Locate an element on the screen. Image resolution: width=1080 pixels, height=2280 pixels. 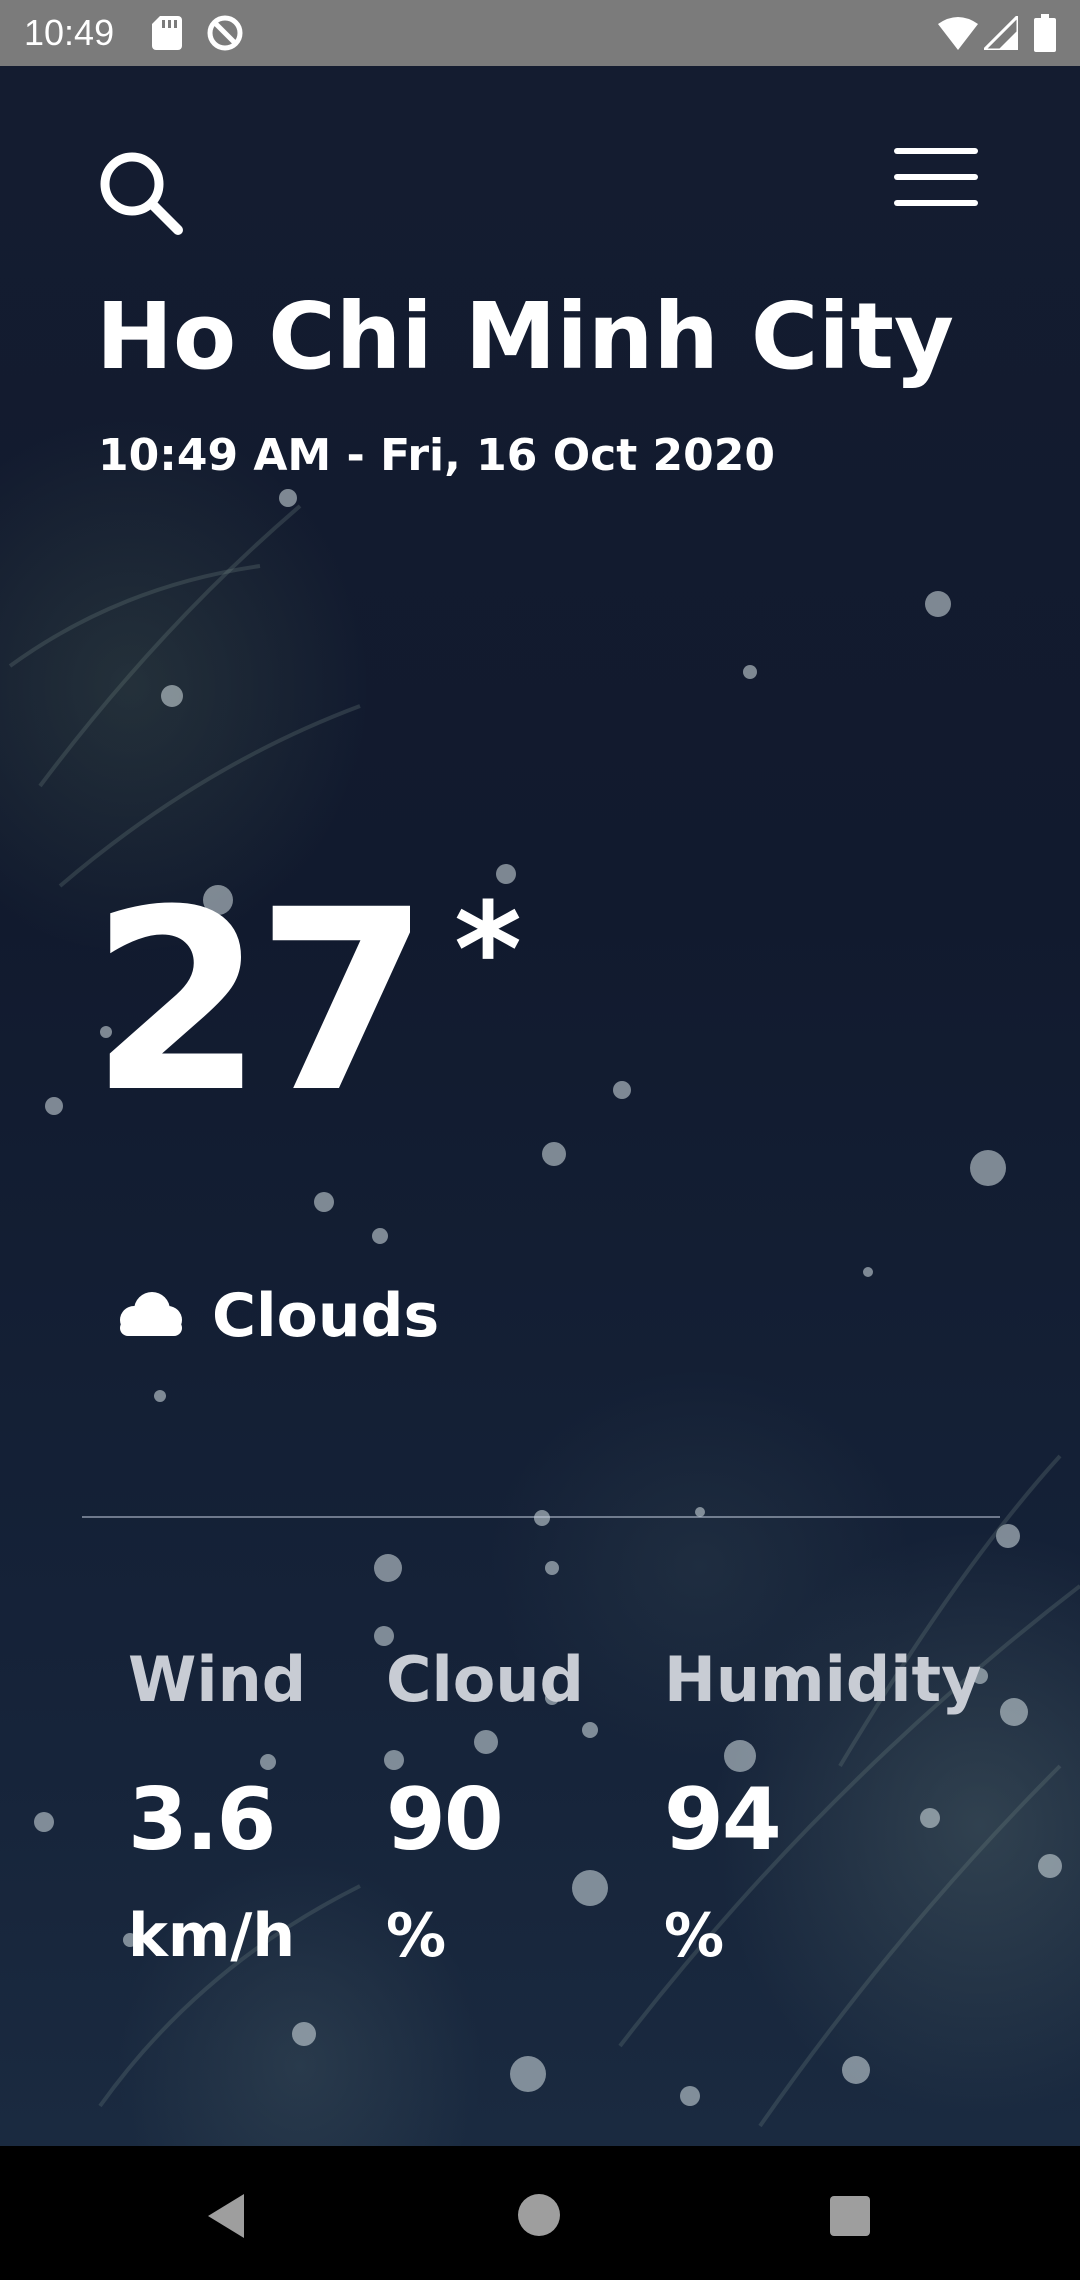
cloud-icon is located at coordinates (151, 1314).